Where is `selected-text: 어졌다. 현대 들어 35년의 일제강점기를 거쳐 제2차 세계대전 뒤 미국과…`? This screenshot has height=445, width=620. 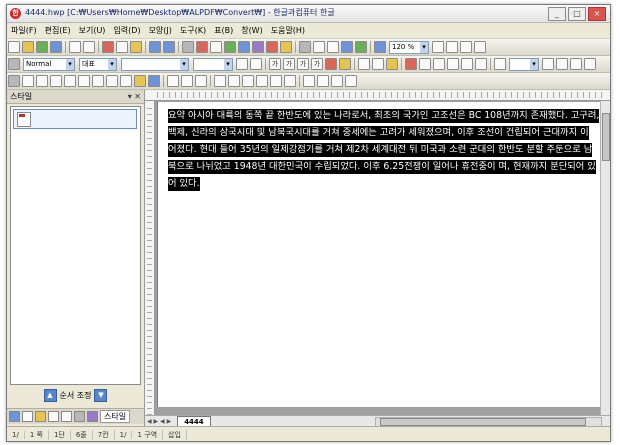 selected-text: 어졌다. 현대 들어 35년의 일제강점기를 거쳐 제2차 세계대전 뒤 미국과… is located at coordinates (380, 150).